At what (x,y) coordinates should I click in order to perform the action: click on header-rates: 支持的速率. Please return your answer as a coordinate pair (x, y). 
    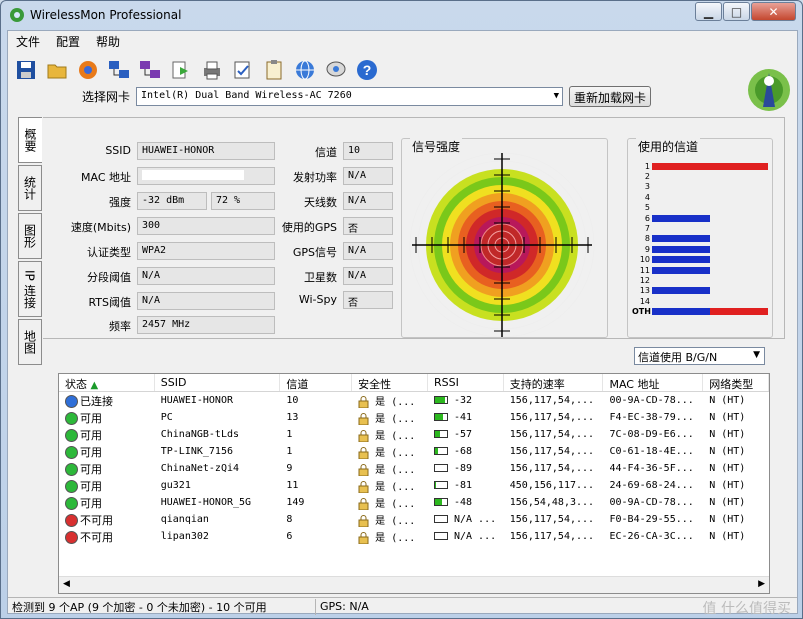
    Looking at the image, I should click on (554, 382).